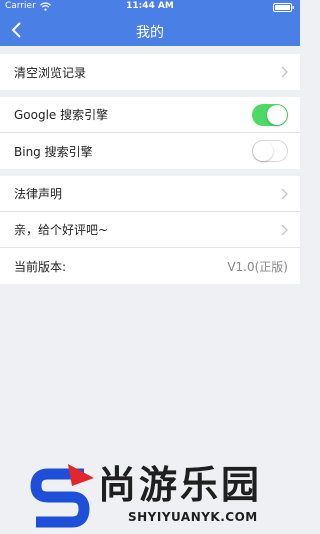 Image resolution: width=320 pixels, height=534 pixels. I want to click on search-engine-group: Google 搜索引擎 Bing 搜索引擎, so click(150, 133).